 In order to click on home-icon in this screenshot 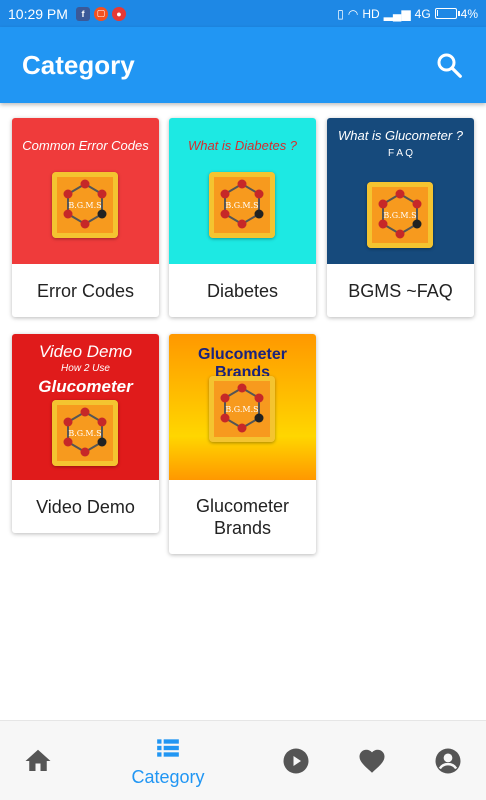, I will do `click(38, 760)`.